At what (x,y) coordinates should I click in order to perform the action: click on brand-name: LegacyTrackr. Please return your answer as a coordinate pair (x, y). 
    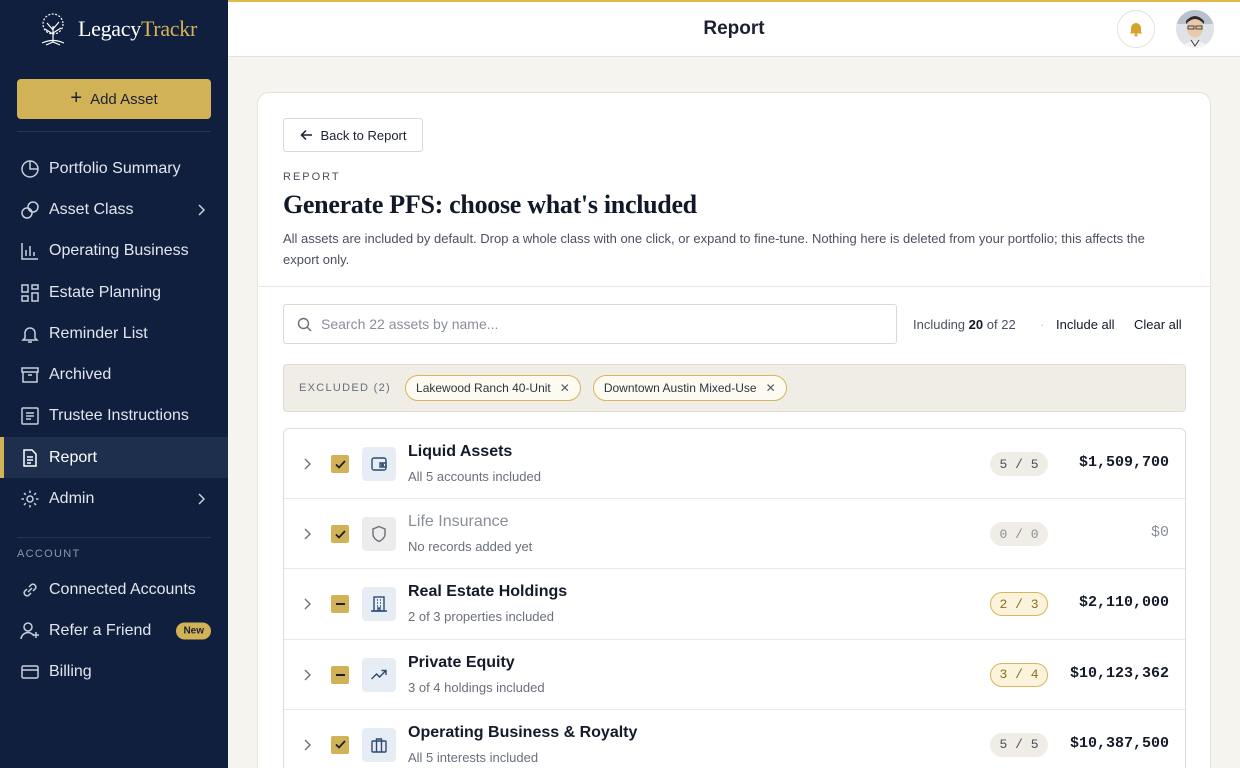
    Looking at the image, I should click on (137, 28).